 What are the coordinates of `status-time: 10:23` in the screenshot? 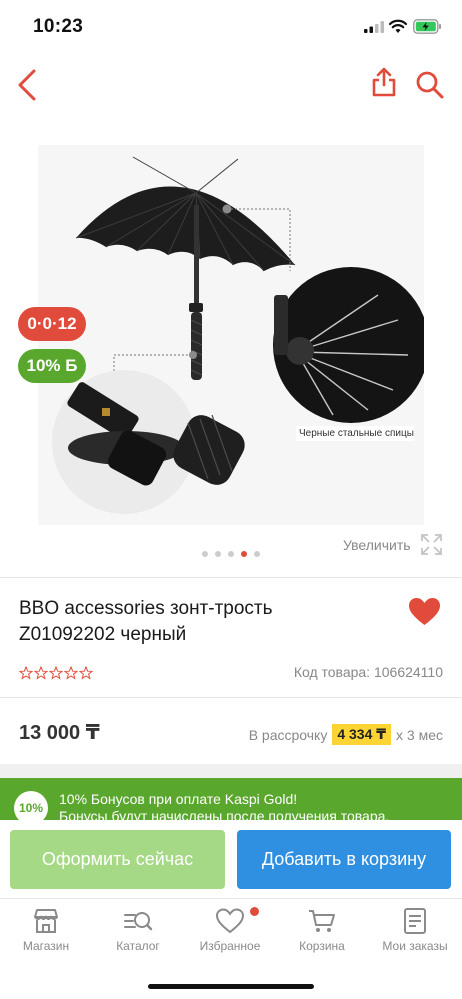 It's located at (58, 26).